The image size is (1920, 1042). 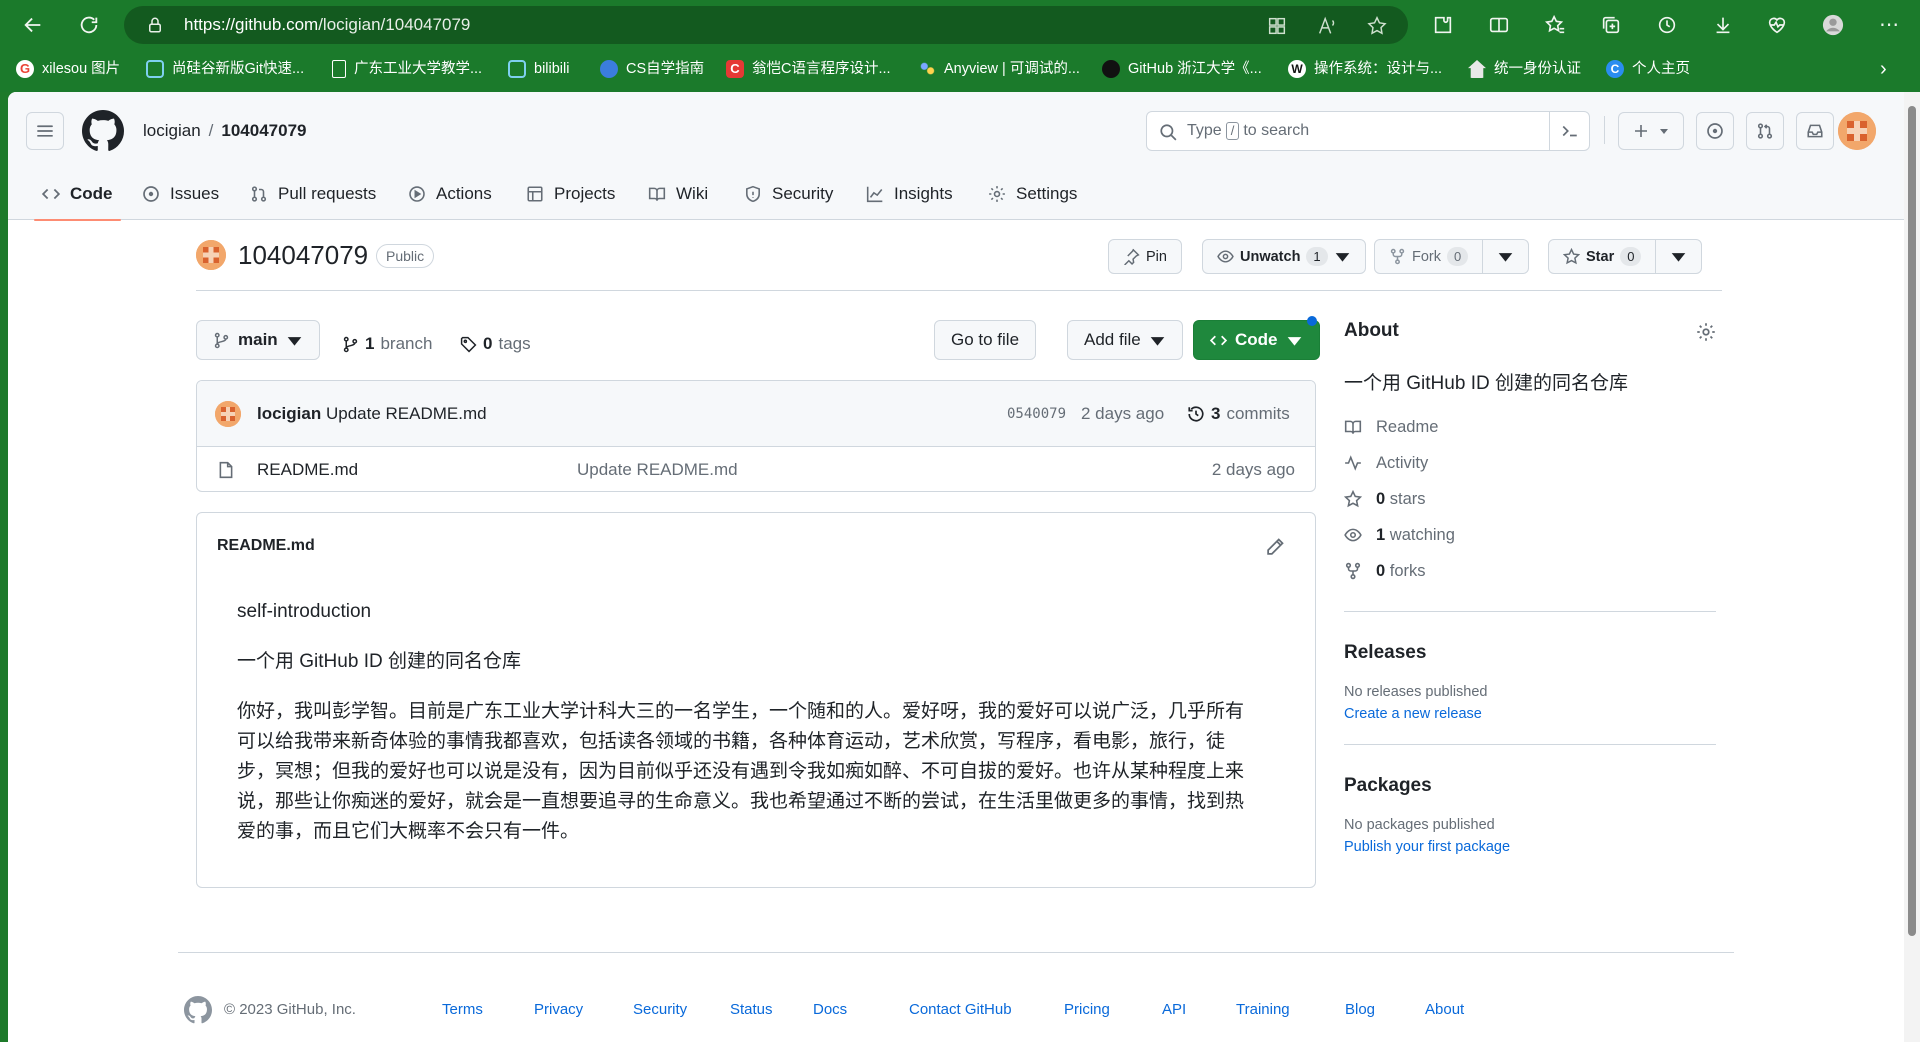 I want to click on commit-author: locigian, so click(x=289, y=413).